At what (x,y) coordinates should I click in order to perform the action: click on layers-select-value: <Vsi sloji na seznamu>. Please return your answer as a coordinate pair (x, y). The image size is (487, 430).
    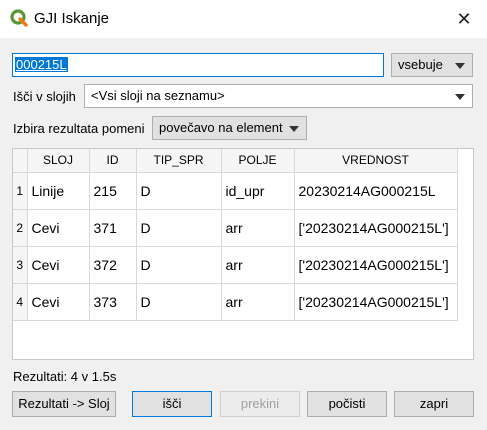
    Looking at the image, I should click on (158, 95).